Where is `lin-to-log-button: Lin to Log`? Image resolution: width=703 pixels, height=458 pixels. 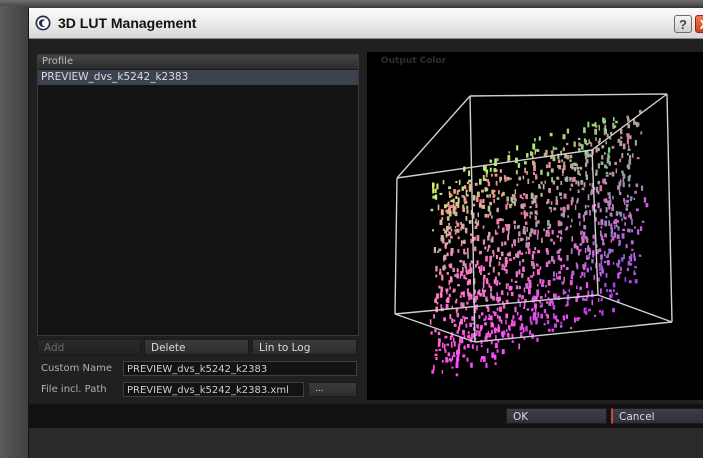
lin-to-log-button: Lin to Log is located at coordinates (304, 347).